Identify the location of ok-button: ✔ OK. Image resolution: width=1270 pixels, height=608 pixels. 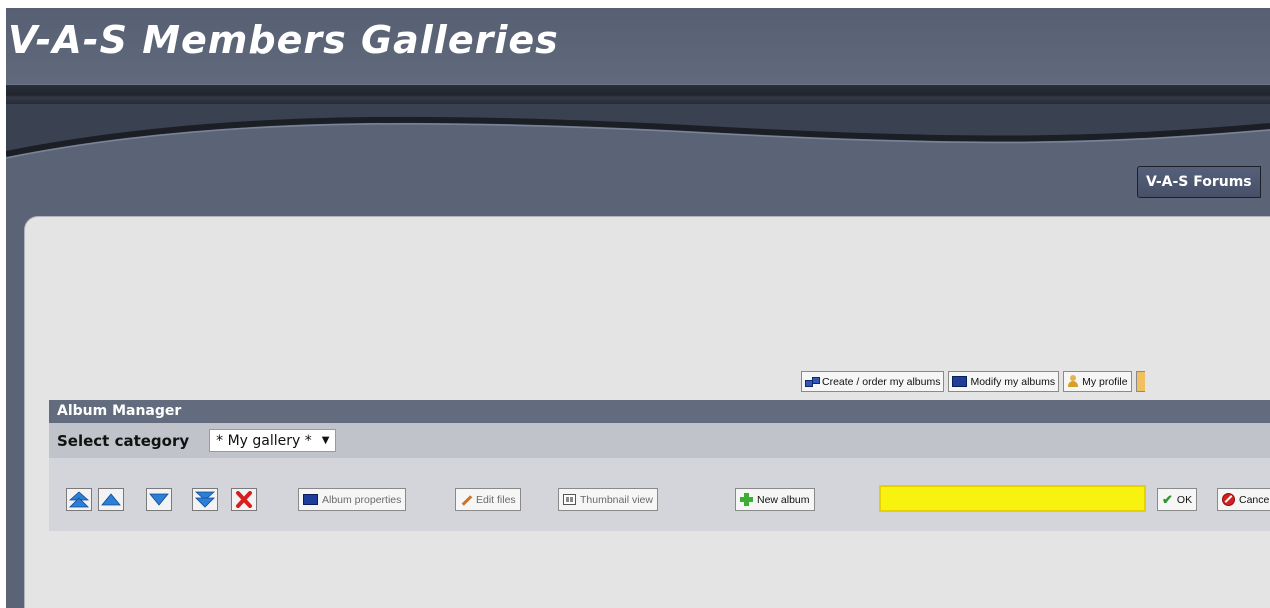
(1177, 499).